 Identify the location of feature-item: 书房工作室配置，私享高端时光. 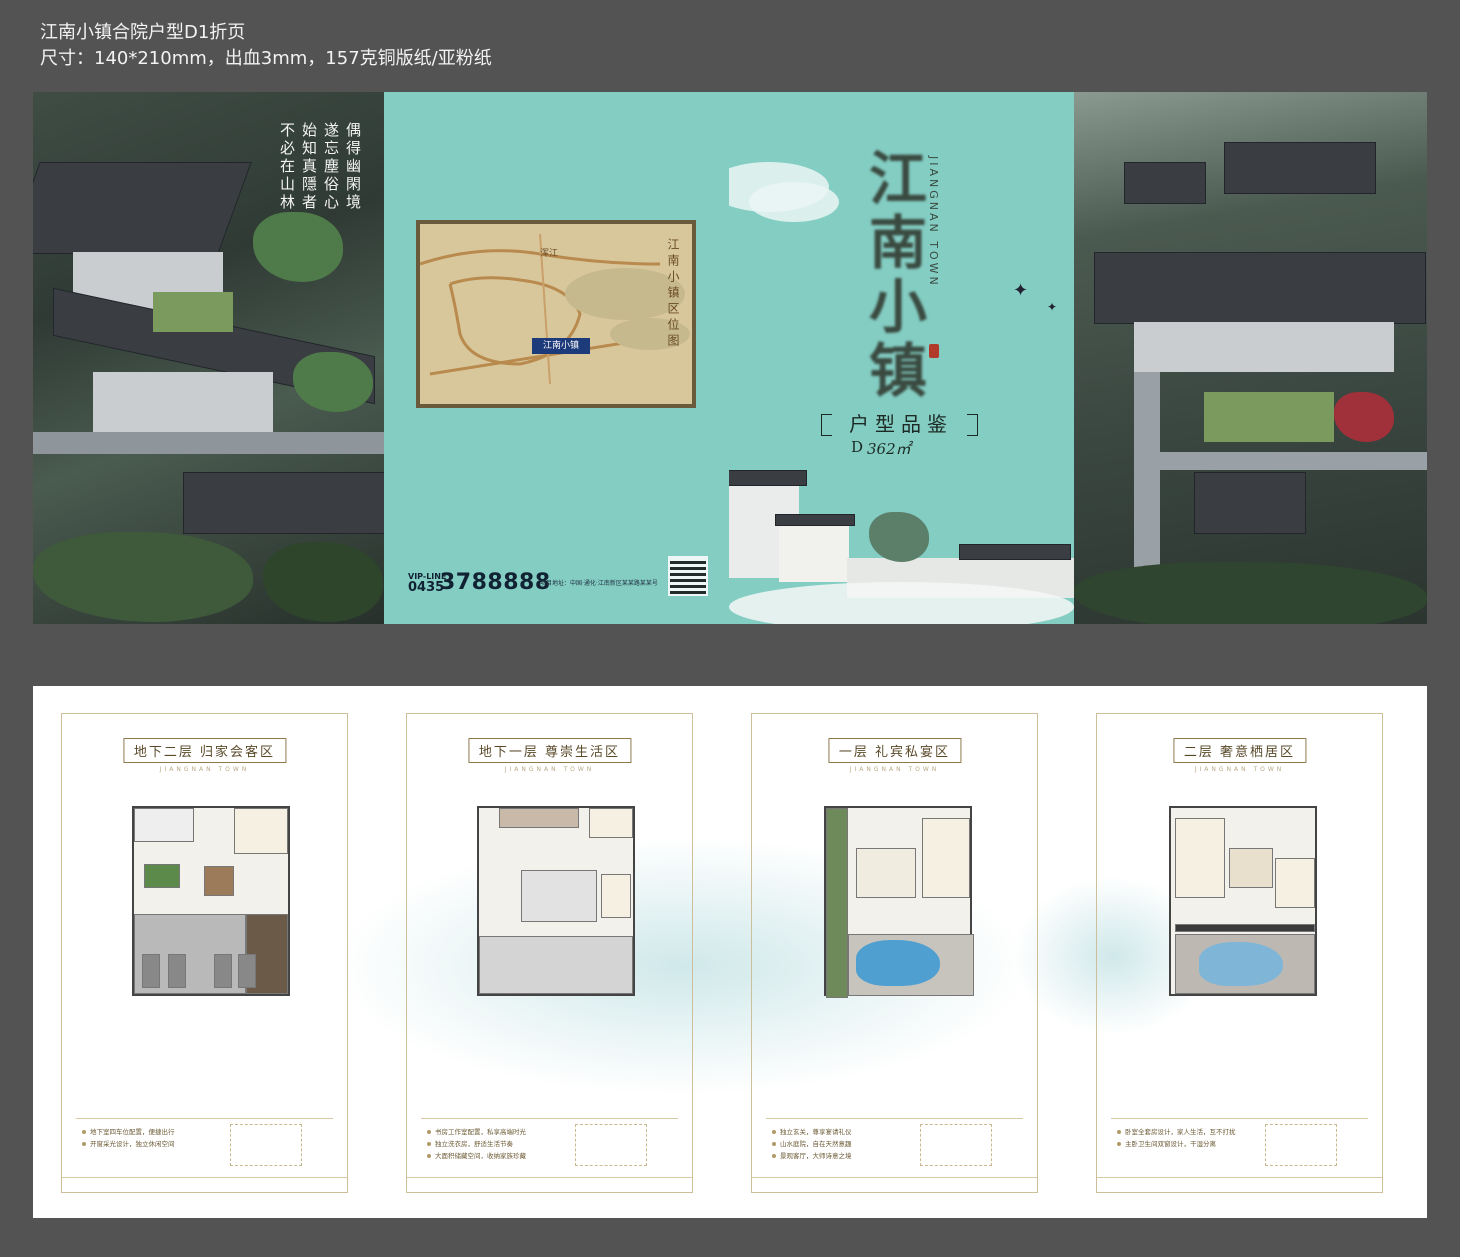
(476, 1132).